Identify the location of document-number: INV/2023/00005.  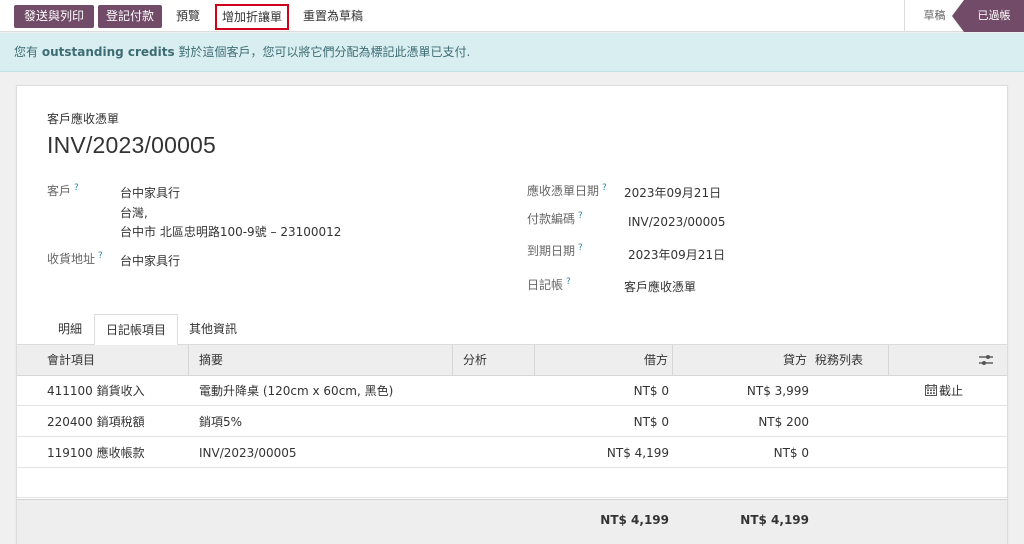
(132, 145).